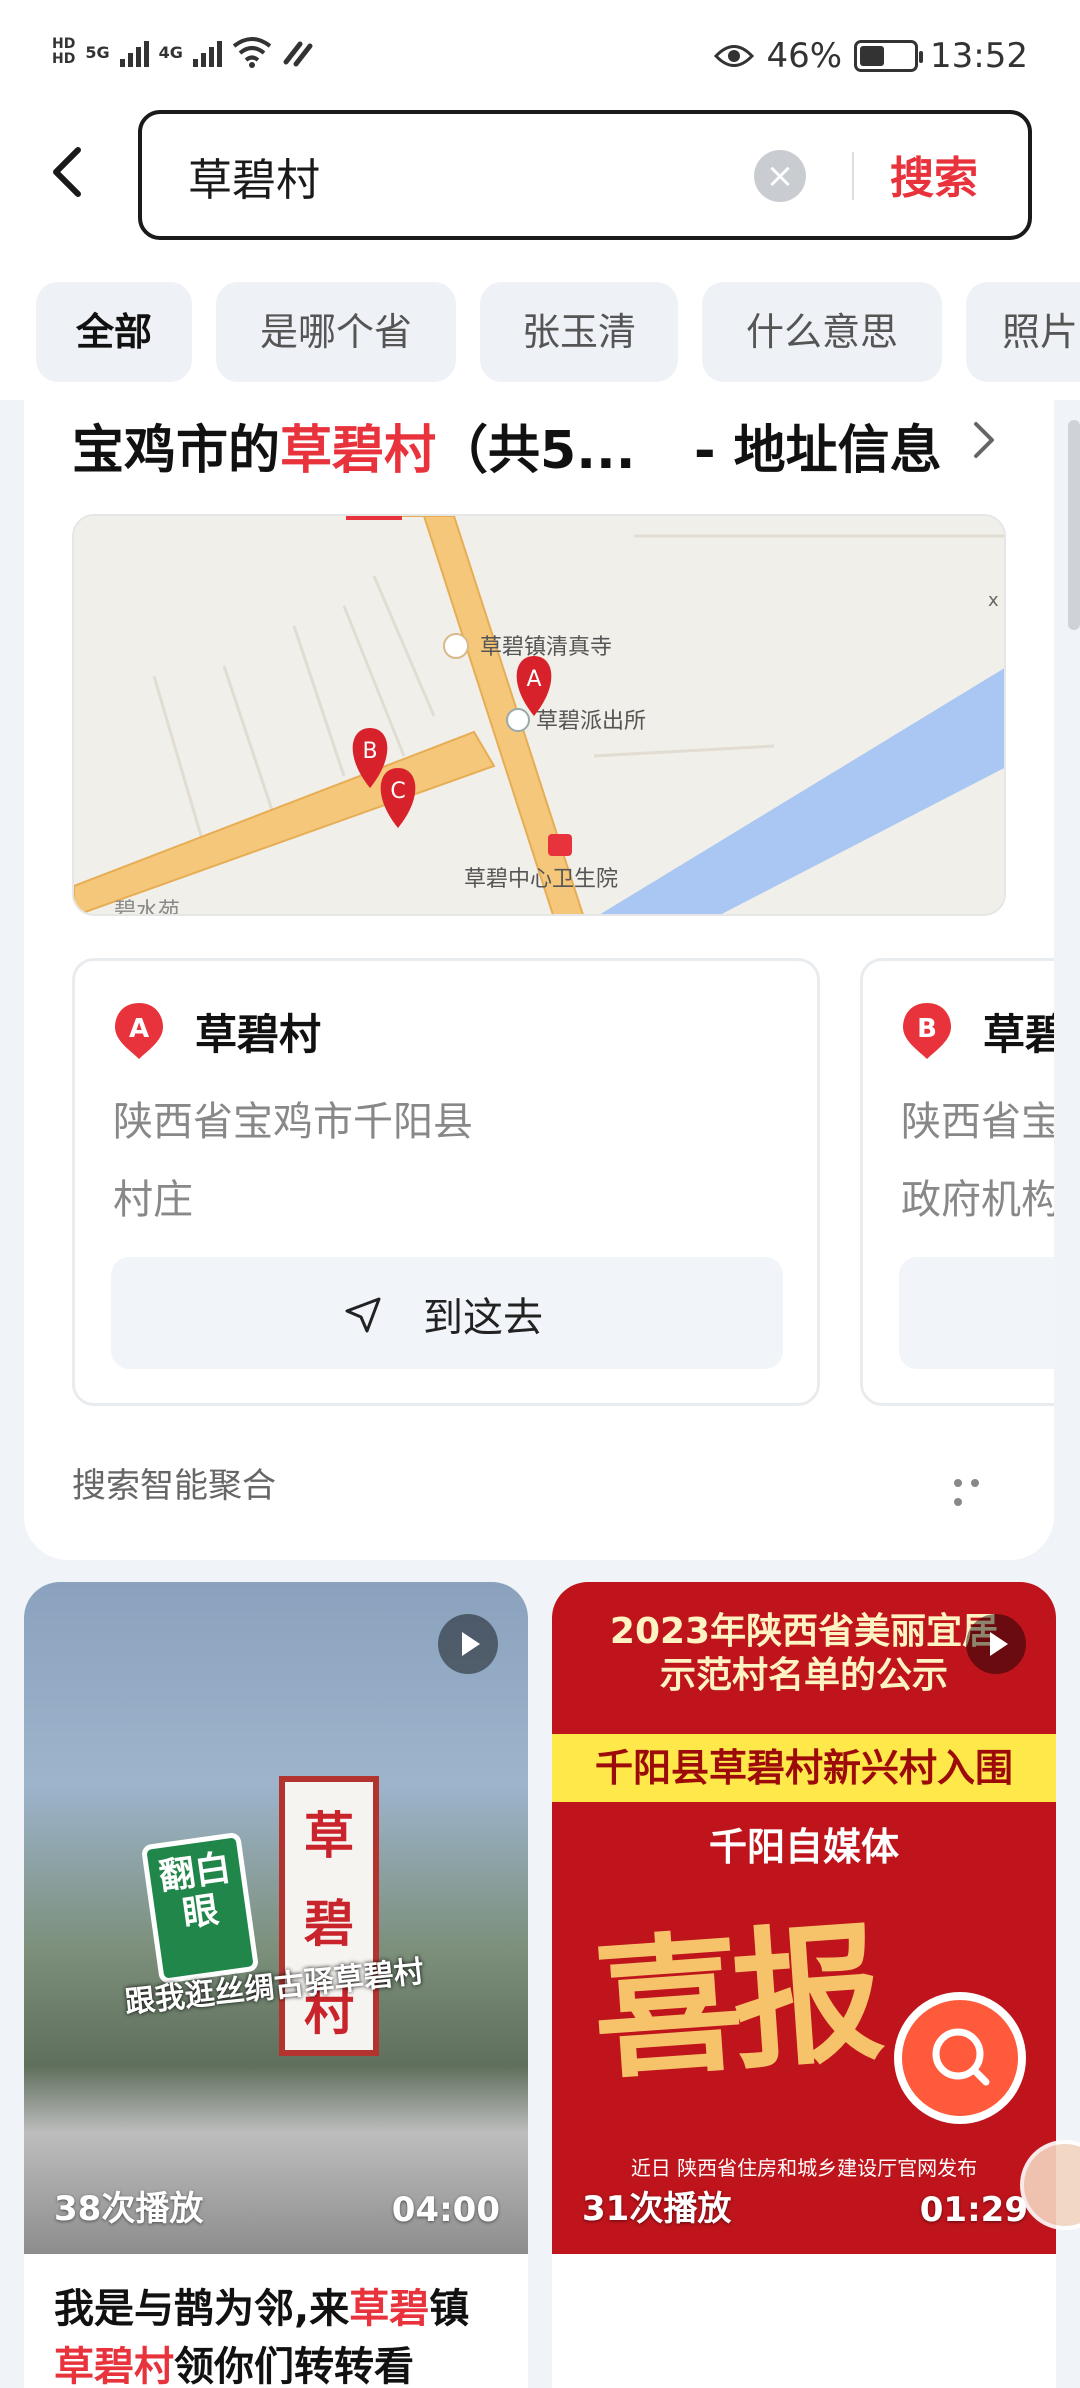 The height and width of the screenshot is (2388, 1080). What do you see at coordinates (579, 332) in the screenshot?
I see `chip-zhang-yuqing: 张玉清` at bounding box center [579, 332].